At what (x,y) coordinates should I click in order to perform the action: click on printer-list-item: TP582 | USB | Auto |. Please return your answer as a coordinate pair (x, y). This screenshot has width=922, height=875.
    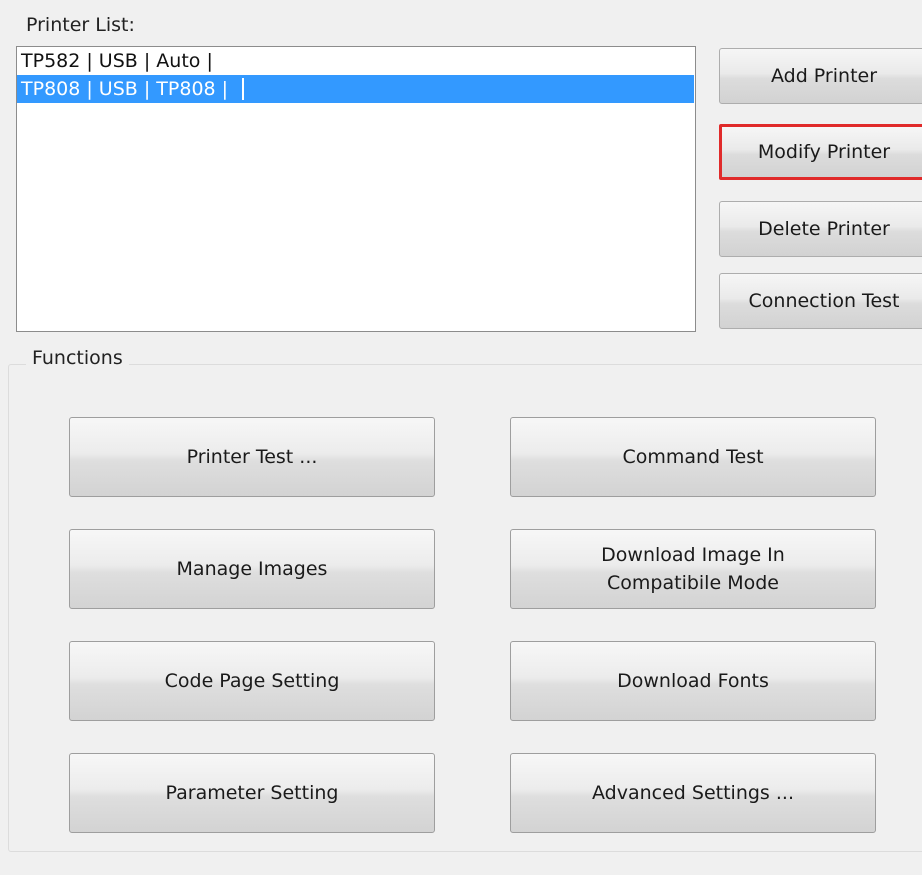
    Looking at the image, I should click on (356, 61).